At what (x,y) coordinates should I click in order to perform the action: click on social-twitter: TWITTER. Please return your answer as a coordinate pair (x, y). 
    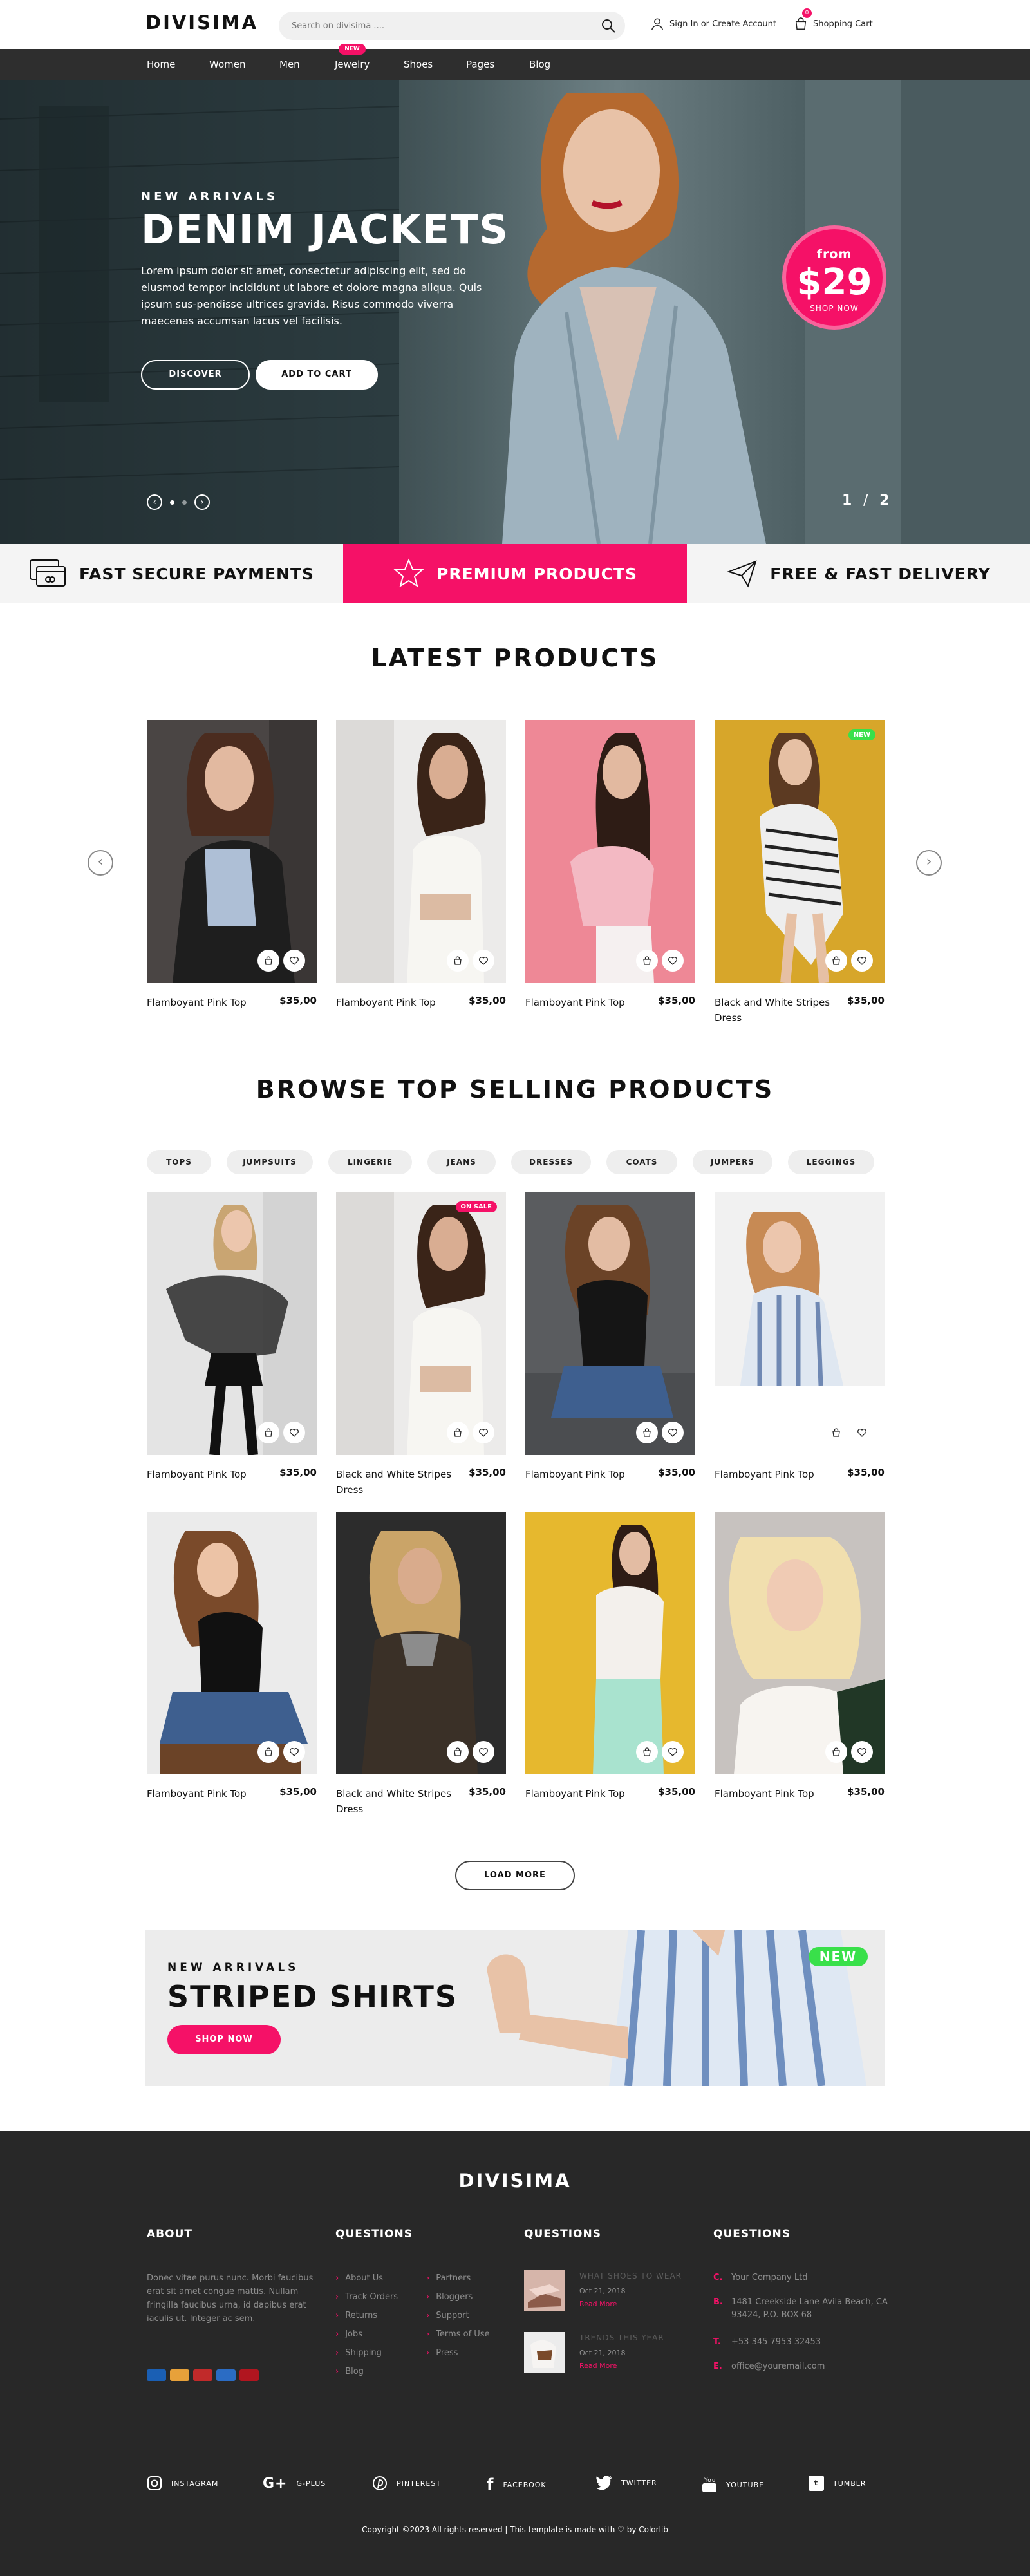
    Looking at the image, I should click on (626, 2483).